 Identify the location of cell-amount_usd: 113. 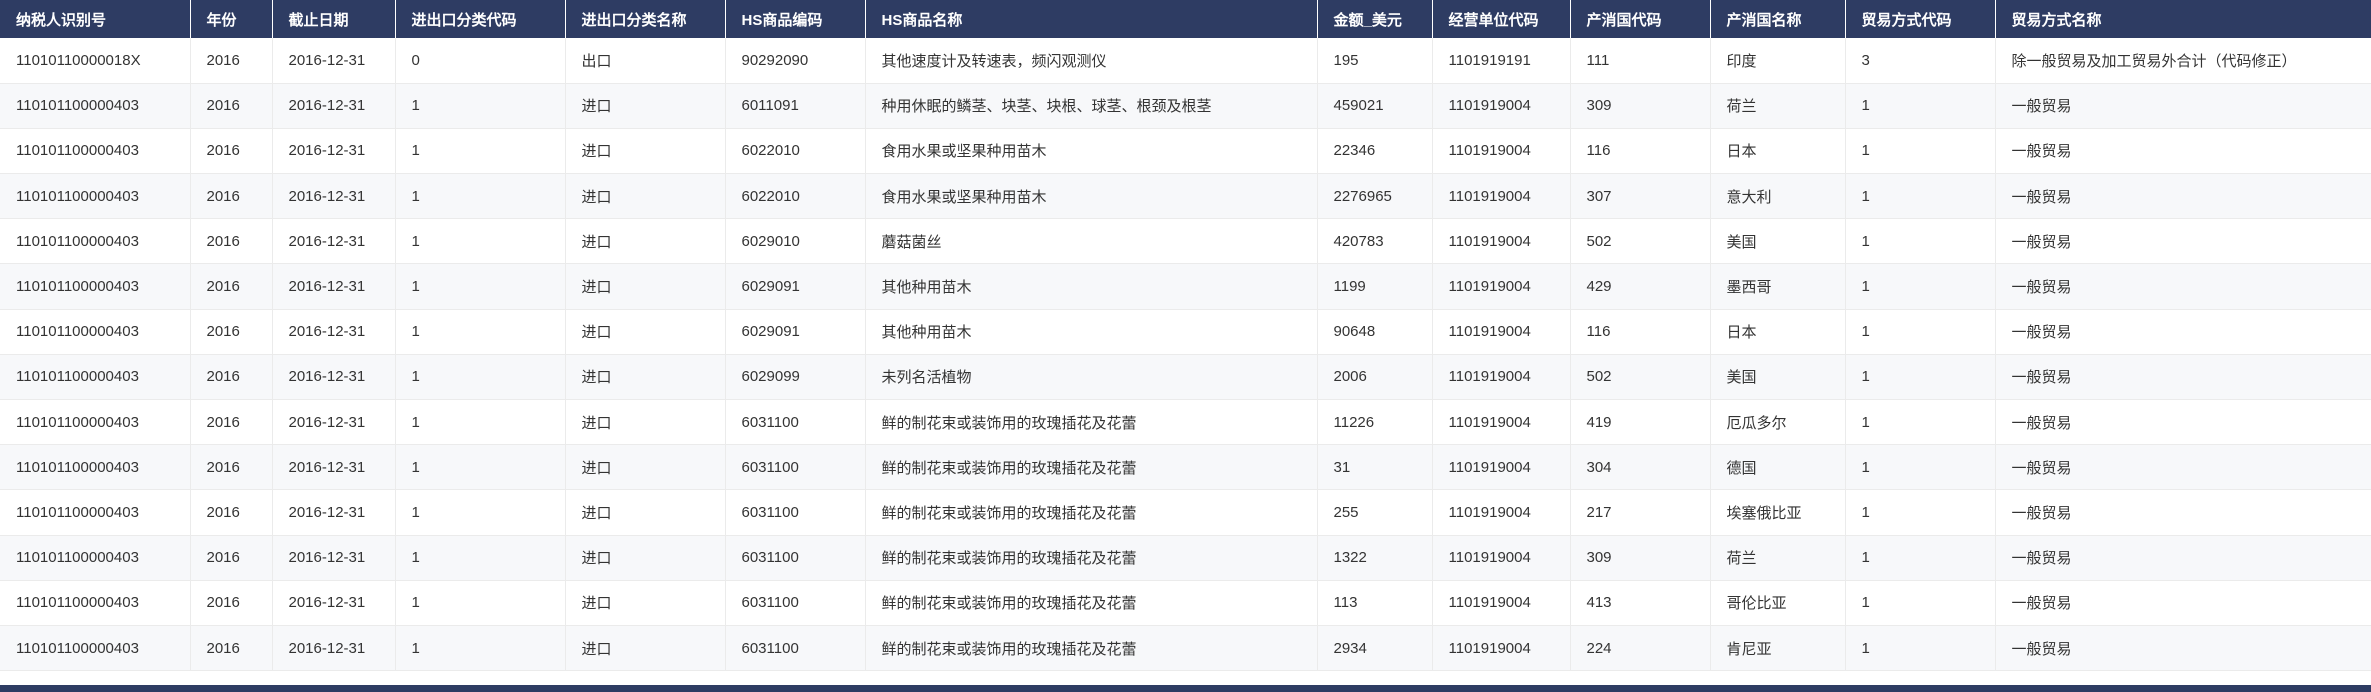
(1375, 603).